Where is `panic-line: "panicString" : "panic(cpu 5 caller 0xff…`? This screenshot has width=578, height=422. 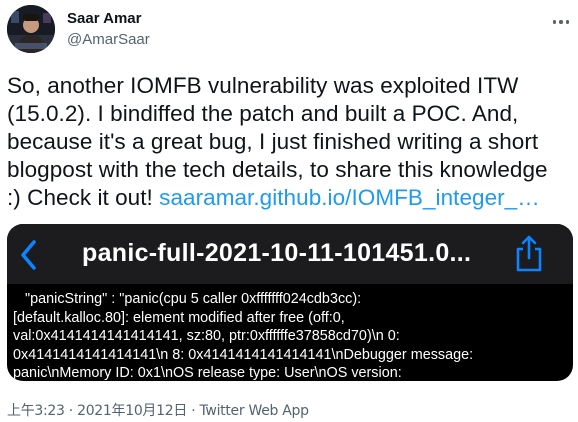 panic-line: "panicString" : "panic(cpu 5 caller 0xff… is located at coordinates (193, 299).